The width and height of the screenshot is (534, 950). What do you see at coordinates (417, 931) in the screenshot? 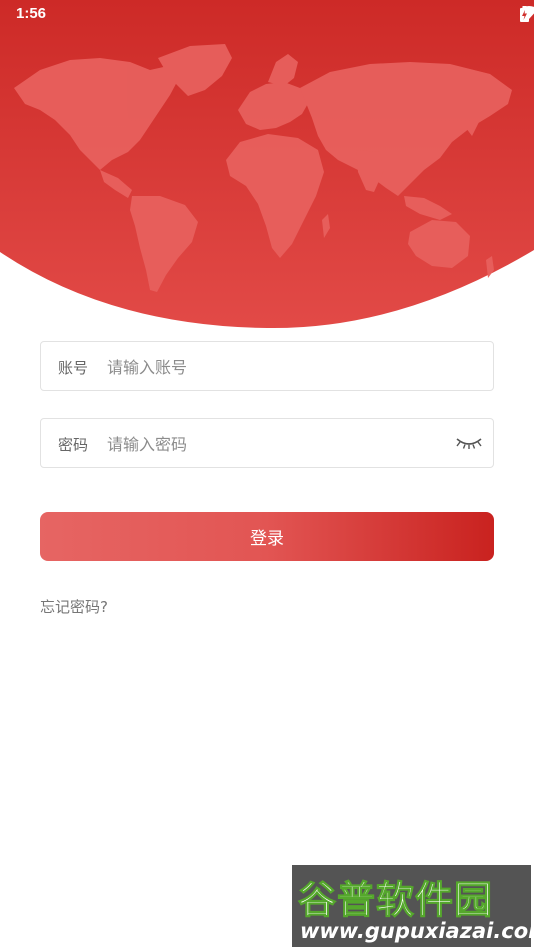
I see `watermark-url: www.gupuxiazai.com` at bounding box center [417, 931].